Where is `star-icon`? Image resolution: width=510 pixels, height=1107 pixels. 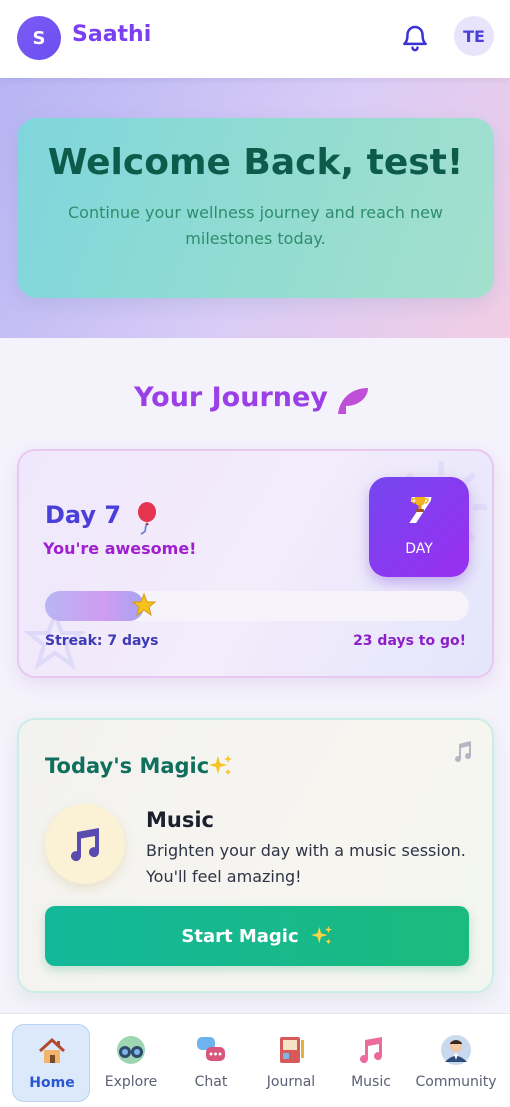
star-icon is located at coordinates (144, 604).